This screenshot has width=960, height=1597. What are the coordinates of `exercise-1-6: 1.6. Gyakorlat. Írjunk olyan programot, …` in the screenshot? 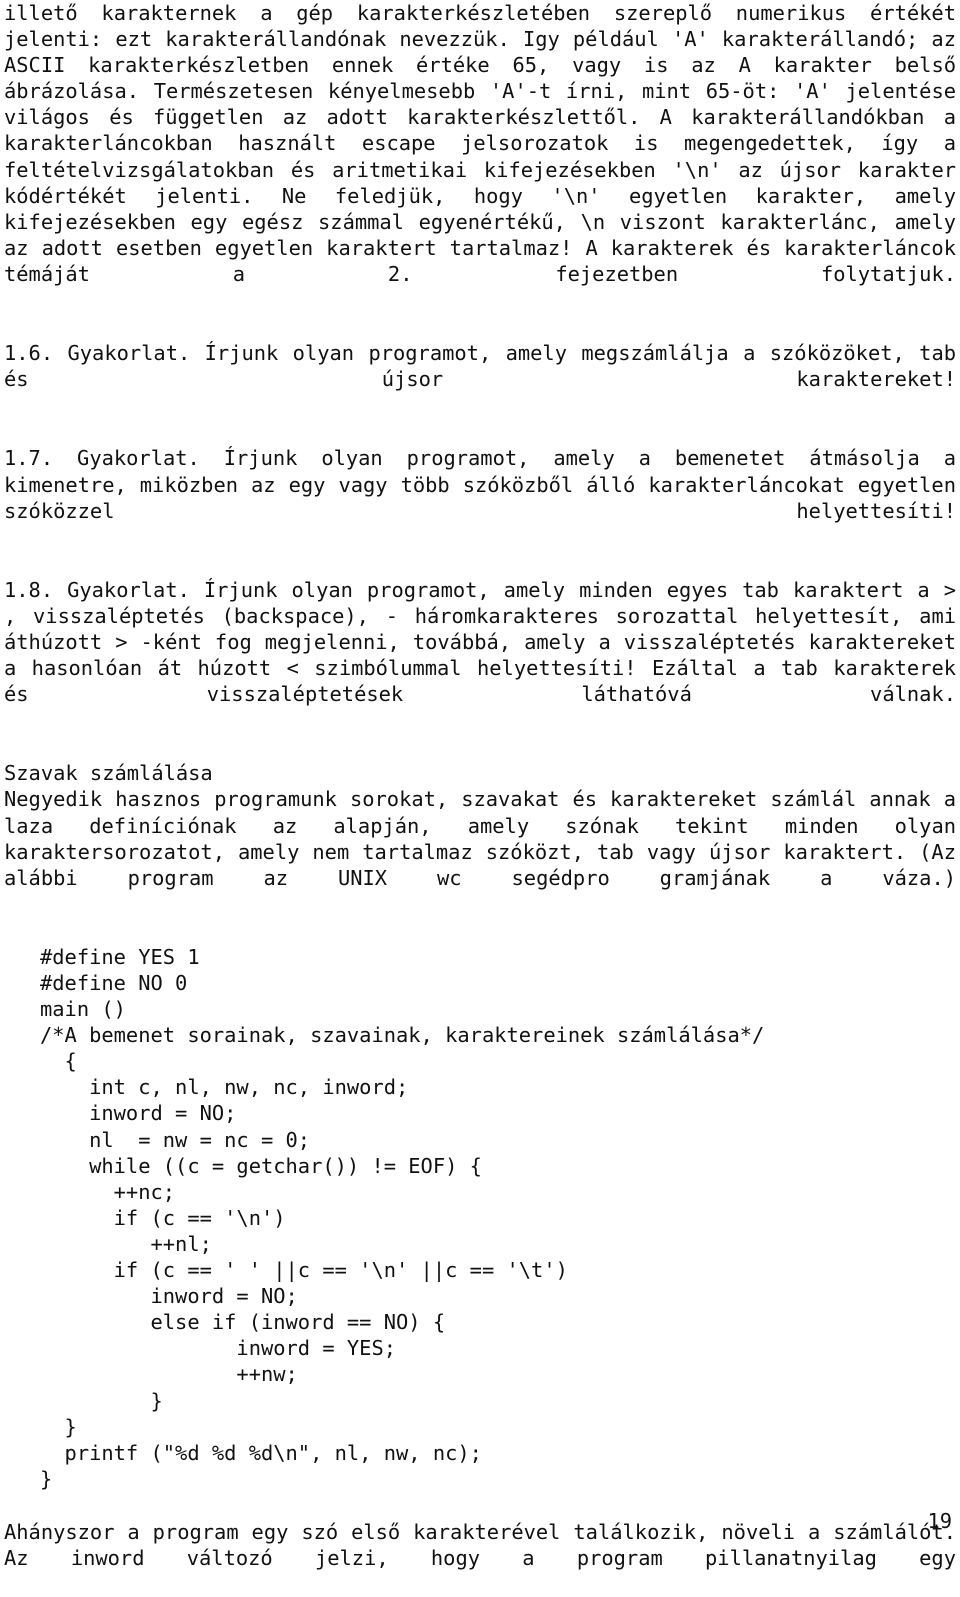 It's located at (480, 366).